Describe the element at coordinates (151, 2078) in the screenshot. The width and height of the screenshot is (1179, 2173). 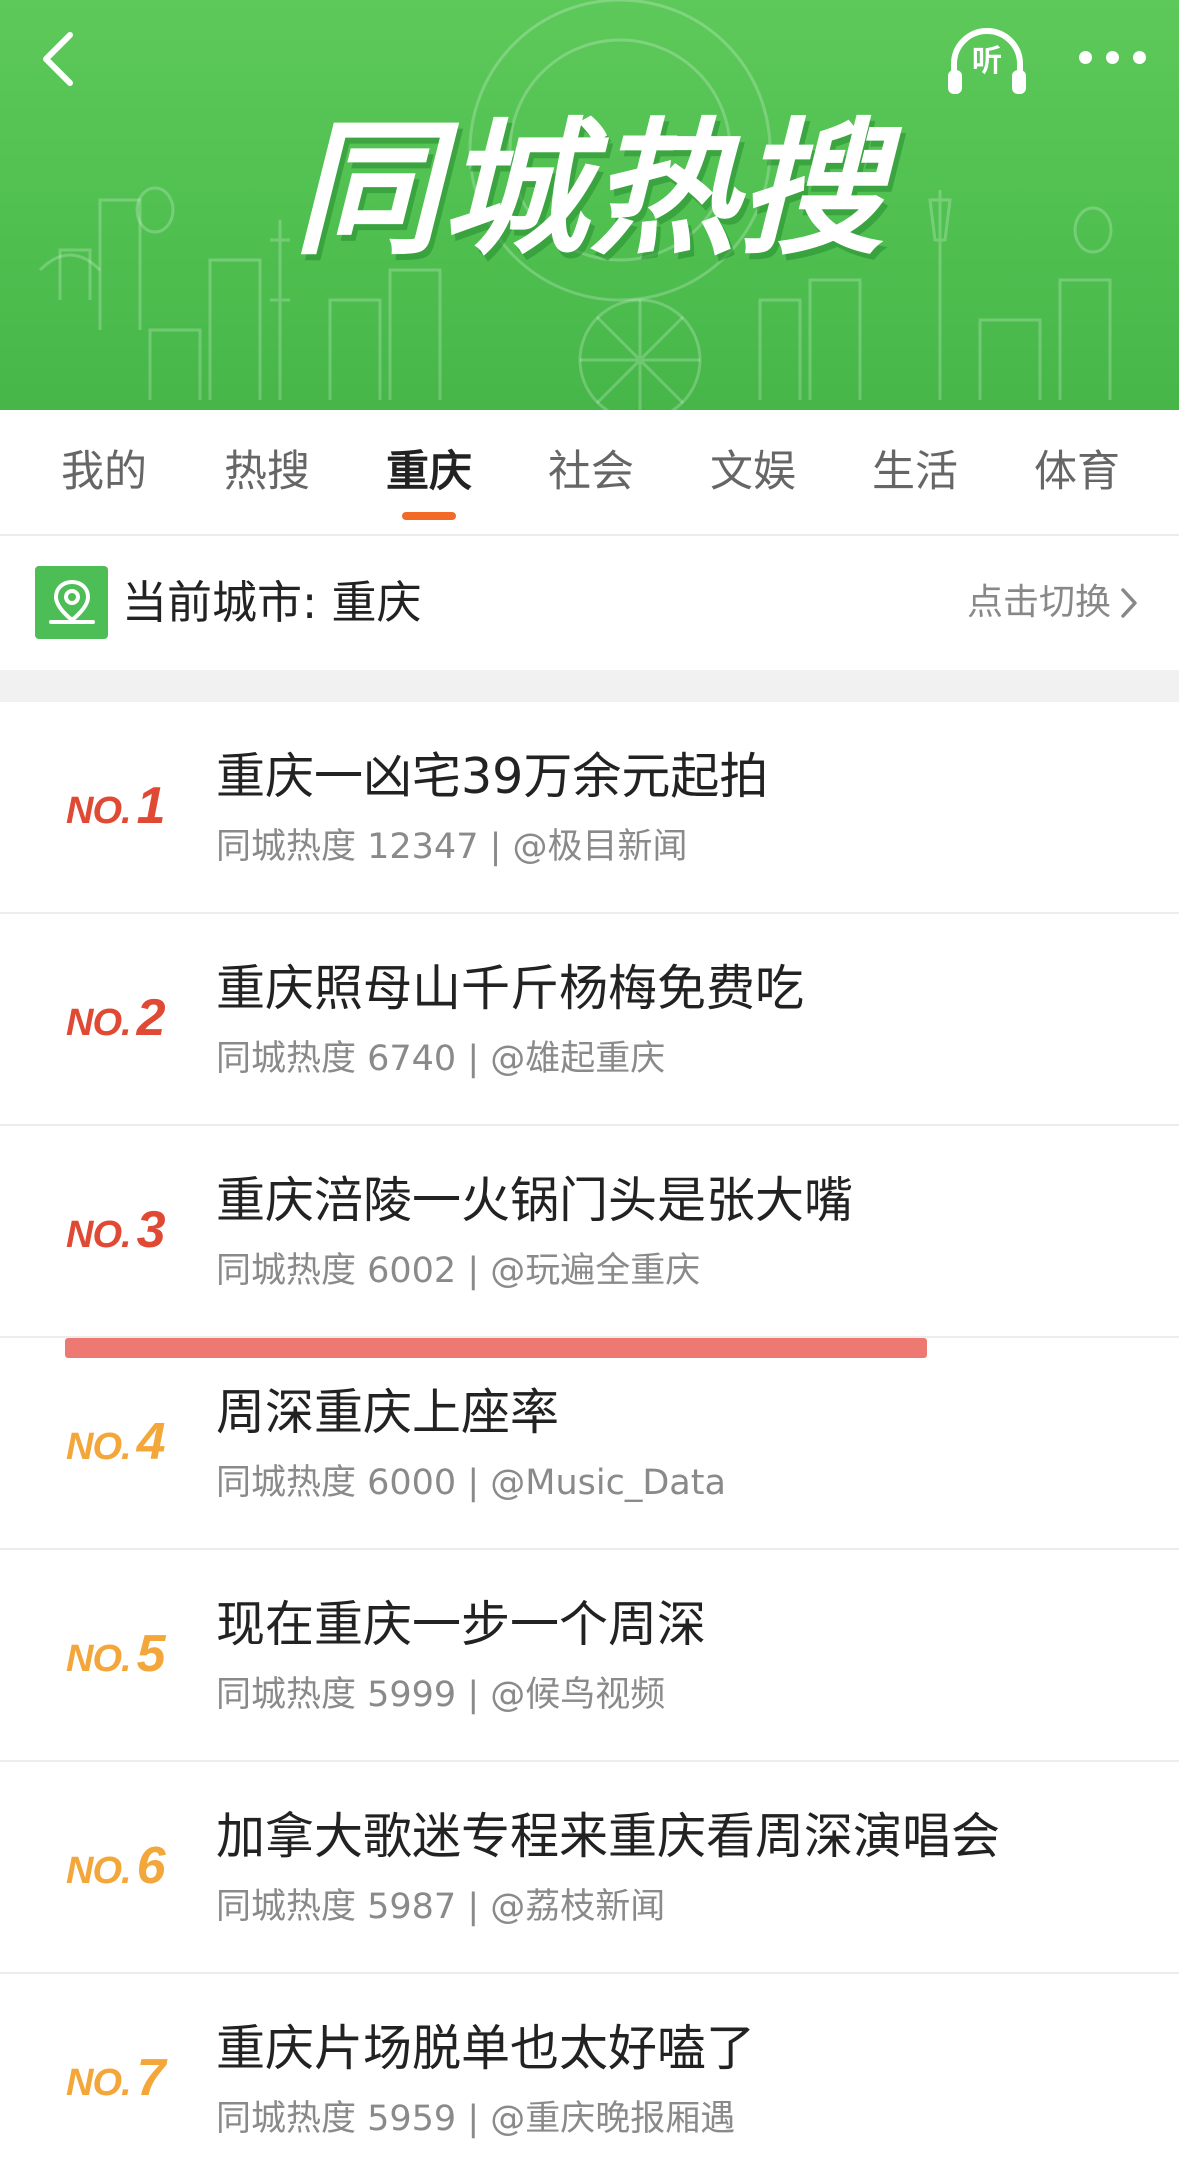
I see `rank-number: 7` at that location.